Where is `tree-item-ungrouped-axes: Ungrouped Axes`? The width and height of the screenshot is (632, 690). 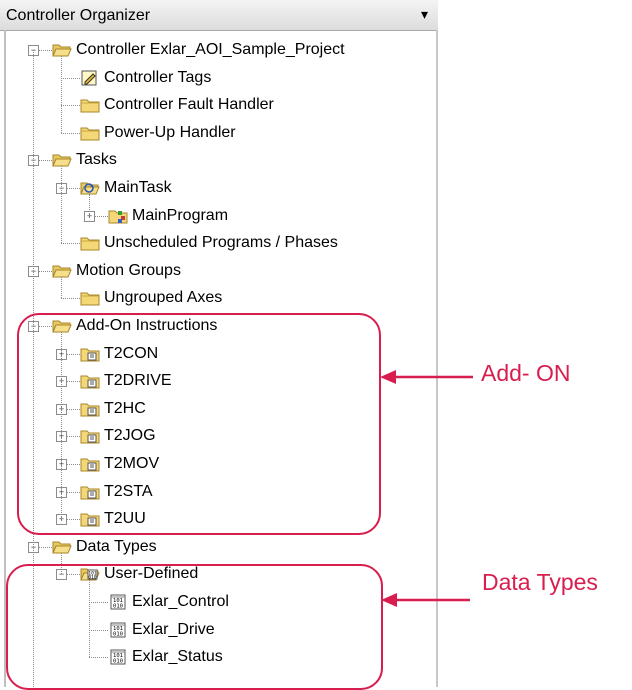 tree-item-ungrouped-axes: Ungrouped Axes is located at coordinates (151, 298).